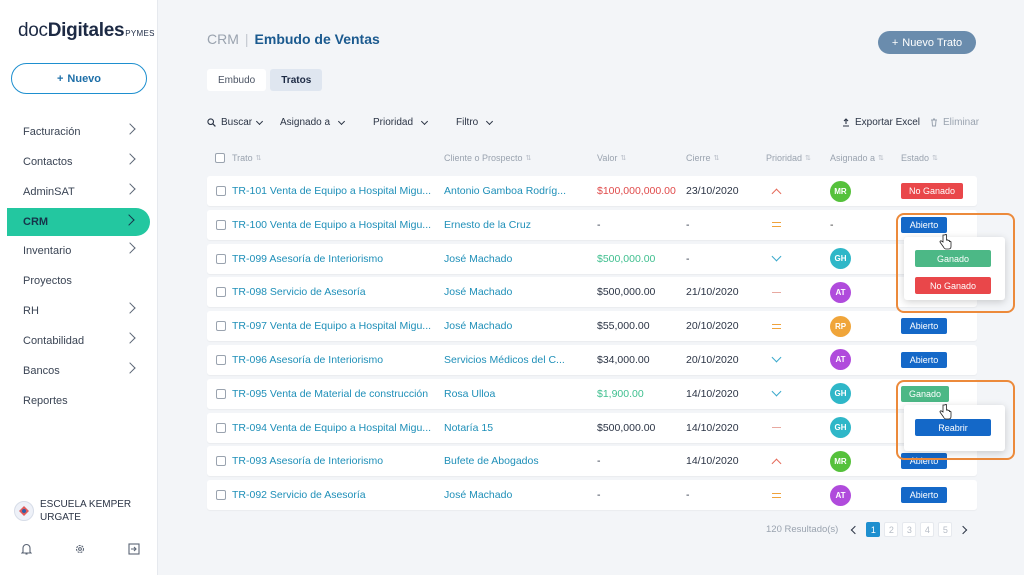  Describe the element at coordinates (78, 222) in the screenshot. I see `sidebar-item-crm: CRM` at that location.